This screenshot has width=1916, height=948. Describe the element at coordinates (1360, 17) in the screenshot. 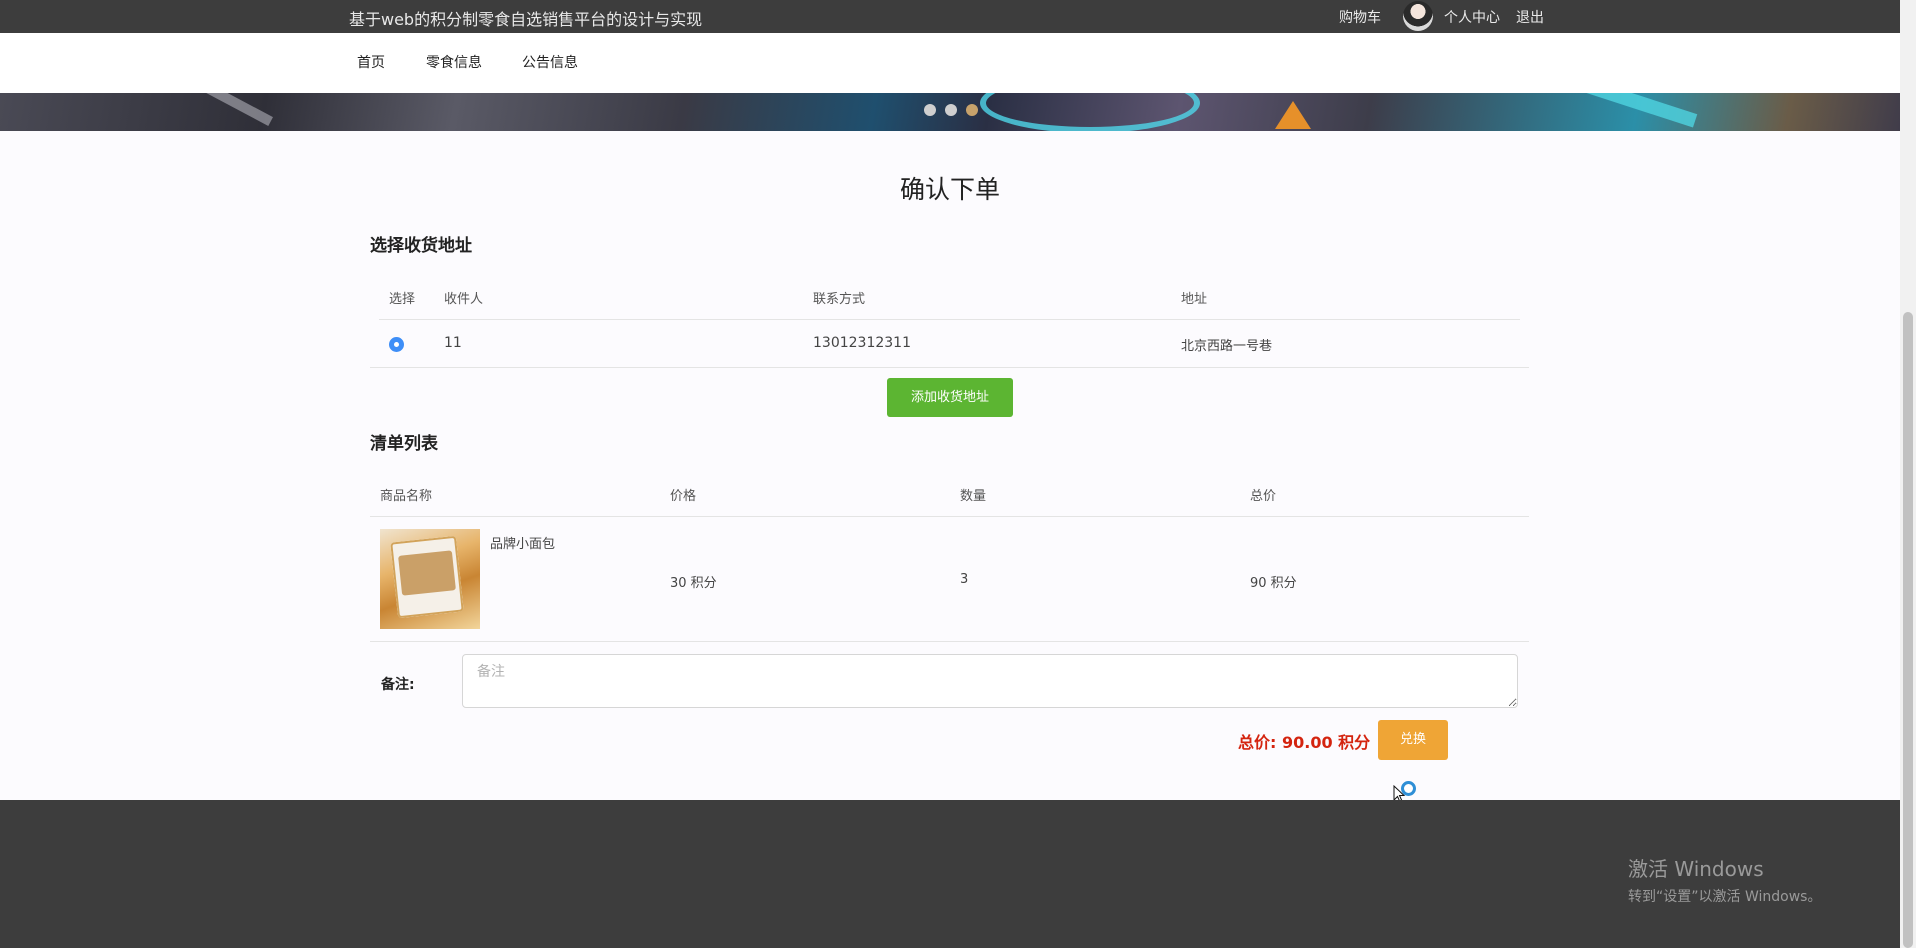

I see `cart-link: 购物车` at that location.